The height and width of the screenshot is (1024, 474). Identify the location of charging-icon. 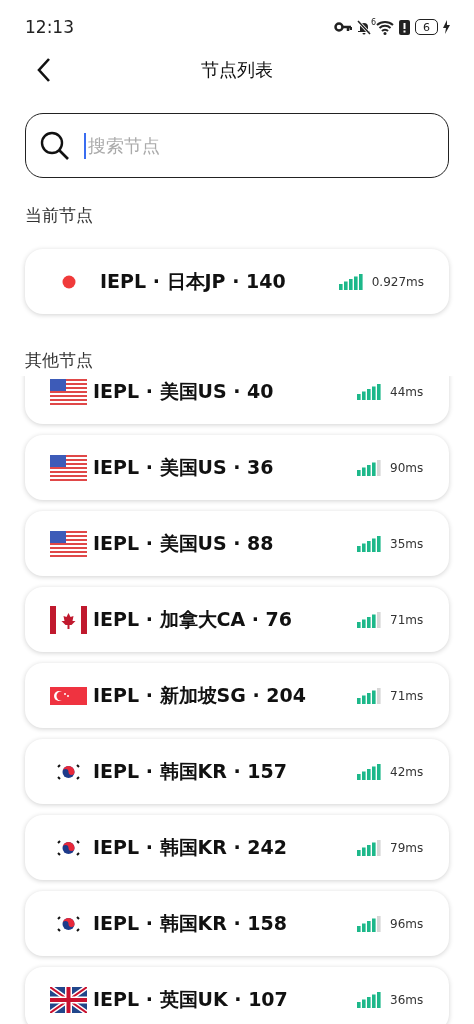
(446, 27).